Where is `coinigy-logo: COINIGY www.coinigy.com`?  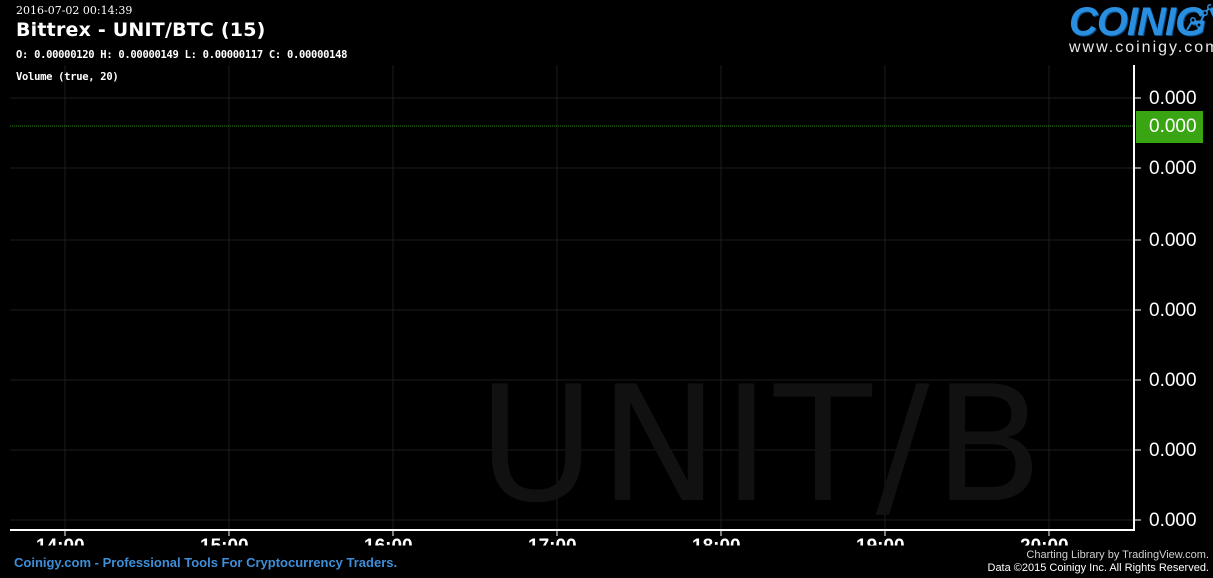 coinigy-logo: COINIGY www.coinigy.com is located at coordinates (1123, 30).